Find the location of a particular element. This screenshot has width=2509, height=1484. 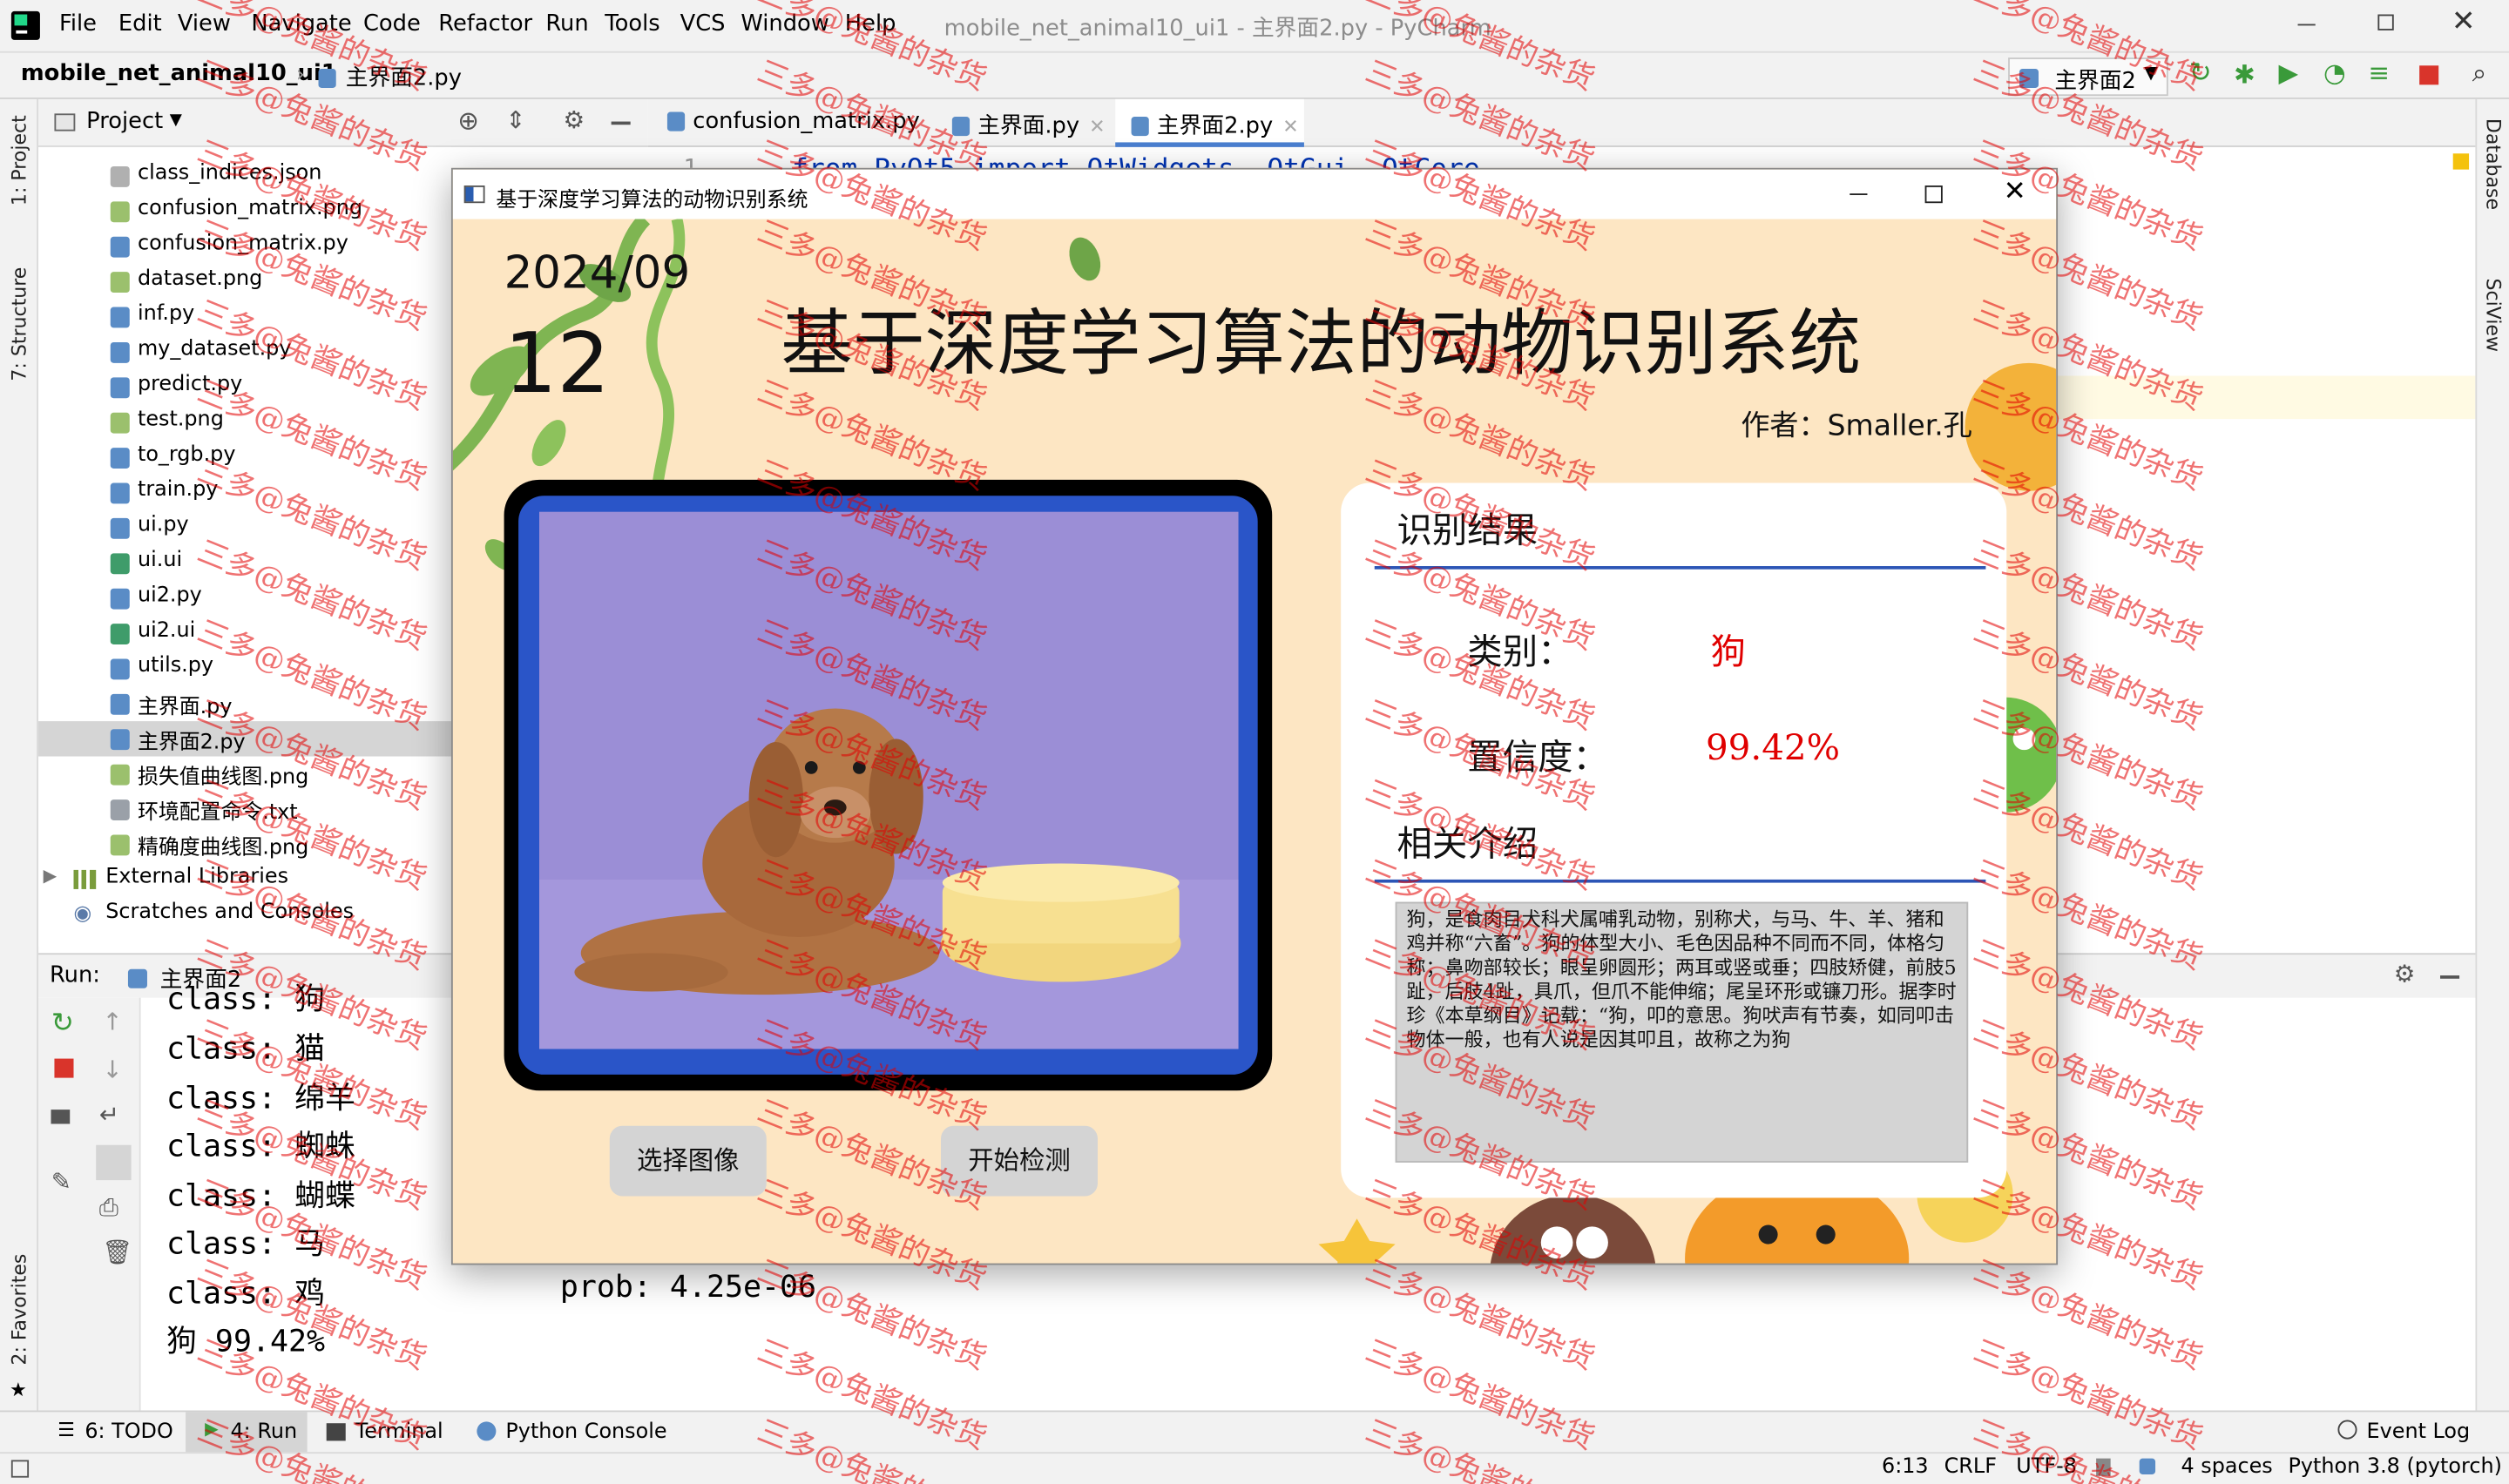

breadcrumb-project: mobile_net_animal10_ui1 is located at coordinates (179, 74).